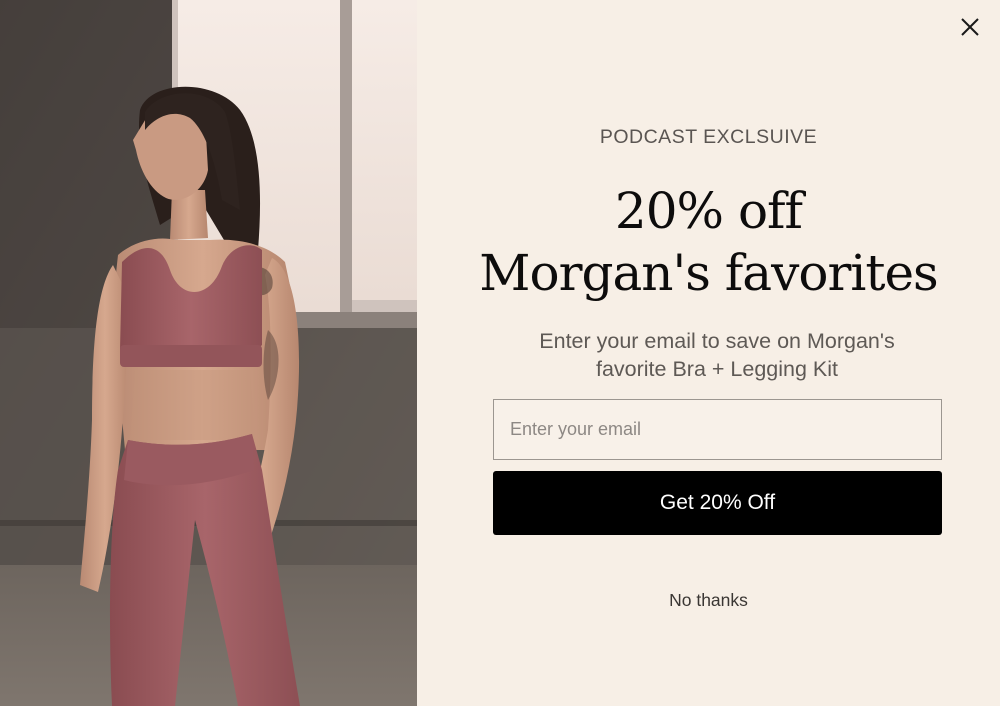 The height and width of the screenshot is (706, 1000). What do you see at coordinates (717, 503) in the screenshot?
I see `get-discount-button: Get 20% Off` at bounding box center [717, 503].